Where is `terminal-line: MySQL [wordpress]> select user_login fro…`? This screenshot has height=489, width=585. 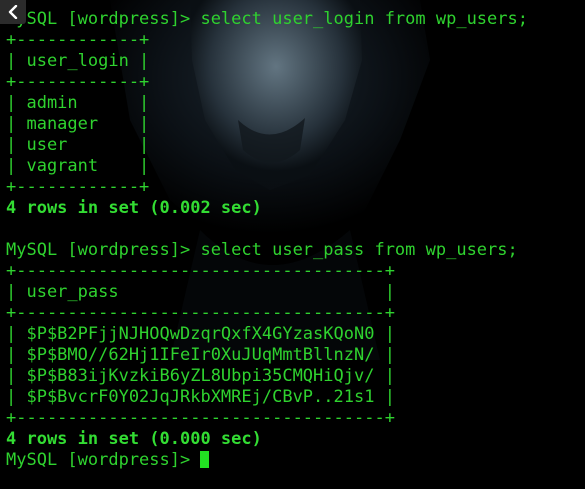 terminal-line: MySQL [wordpress]> select user_login fro… is located at coordinates (267, 19).